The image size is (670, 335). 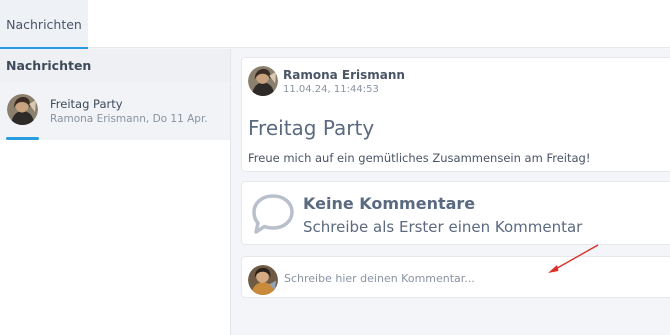 What do you see at coordinates (414, 278) in the screenshot?
I see `comment-input` at bounding box center [414, 278].